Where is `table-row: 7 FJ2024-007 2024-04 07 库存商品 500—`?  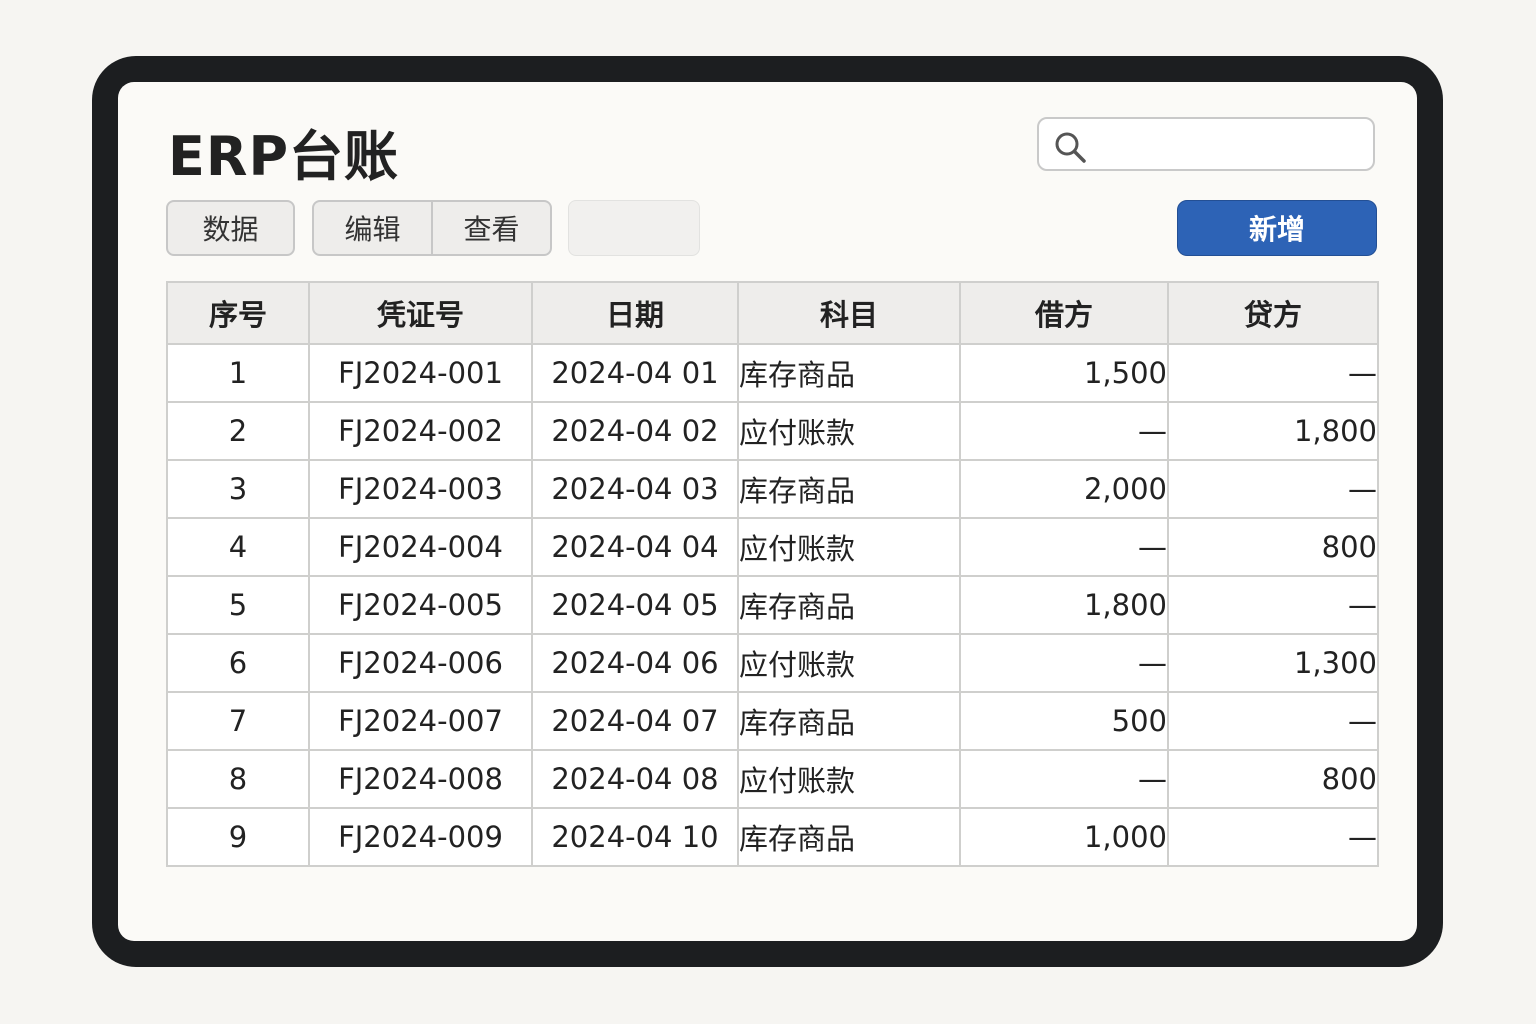
table-row: 7 FJ2024-007 2024-04 07 库存商品 500— is located at coordinates (772, 721).